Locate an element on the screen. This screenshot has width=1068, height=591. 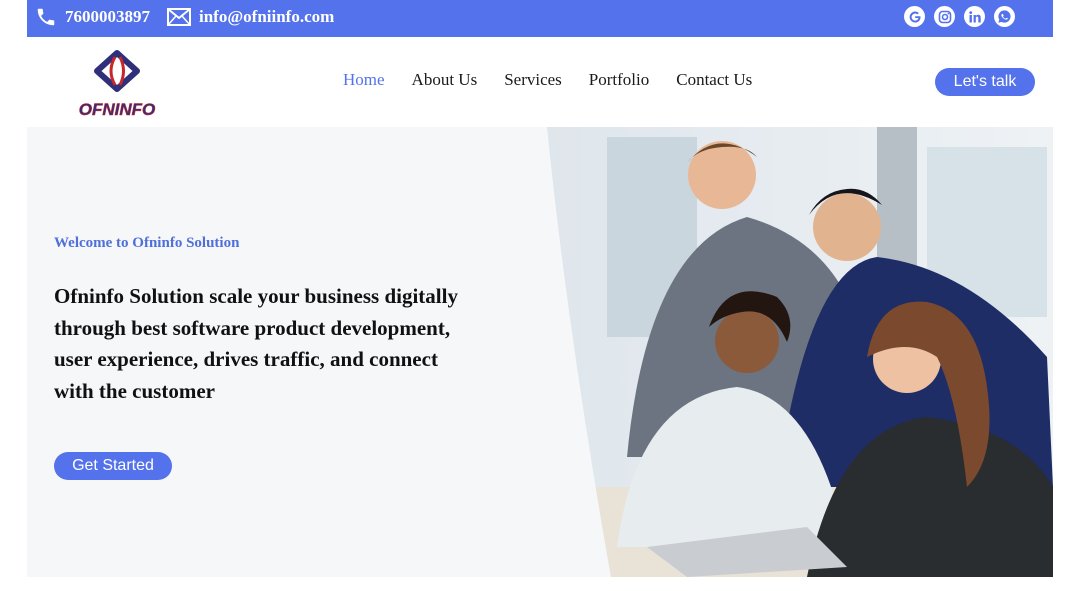
contact-info: 7600003897 info@ofniinfo.com is located at coordinates (193, 16).